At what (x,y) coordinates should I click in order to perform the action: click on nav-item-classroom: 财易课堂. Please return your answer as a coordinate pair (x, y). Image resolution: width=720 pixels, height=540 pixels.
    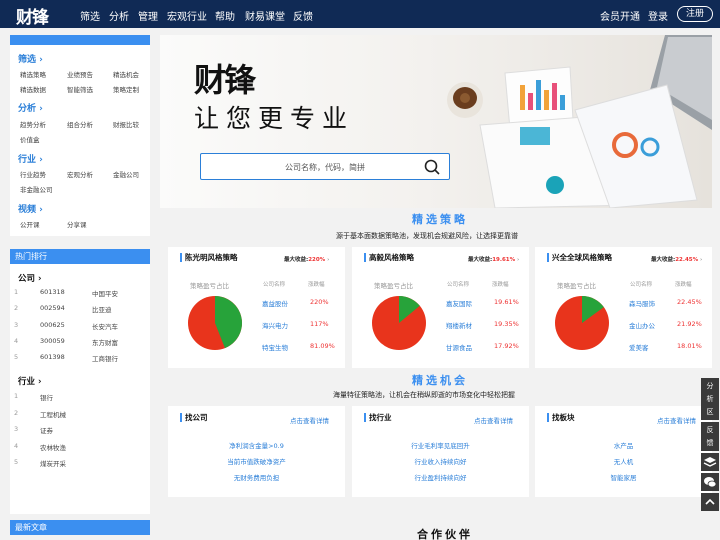
    Looking at the image, I should click on (265, 15).